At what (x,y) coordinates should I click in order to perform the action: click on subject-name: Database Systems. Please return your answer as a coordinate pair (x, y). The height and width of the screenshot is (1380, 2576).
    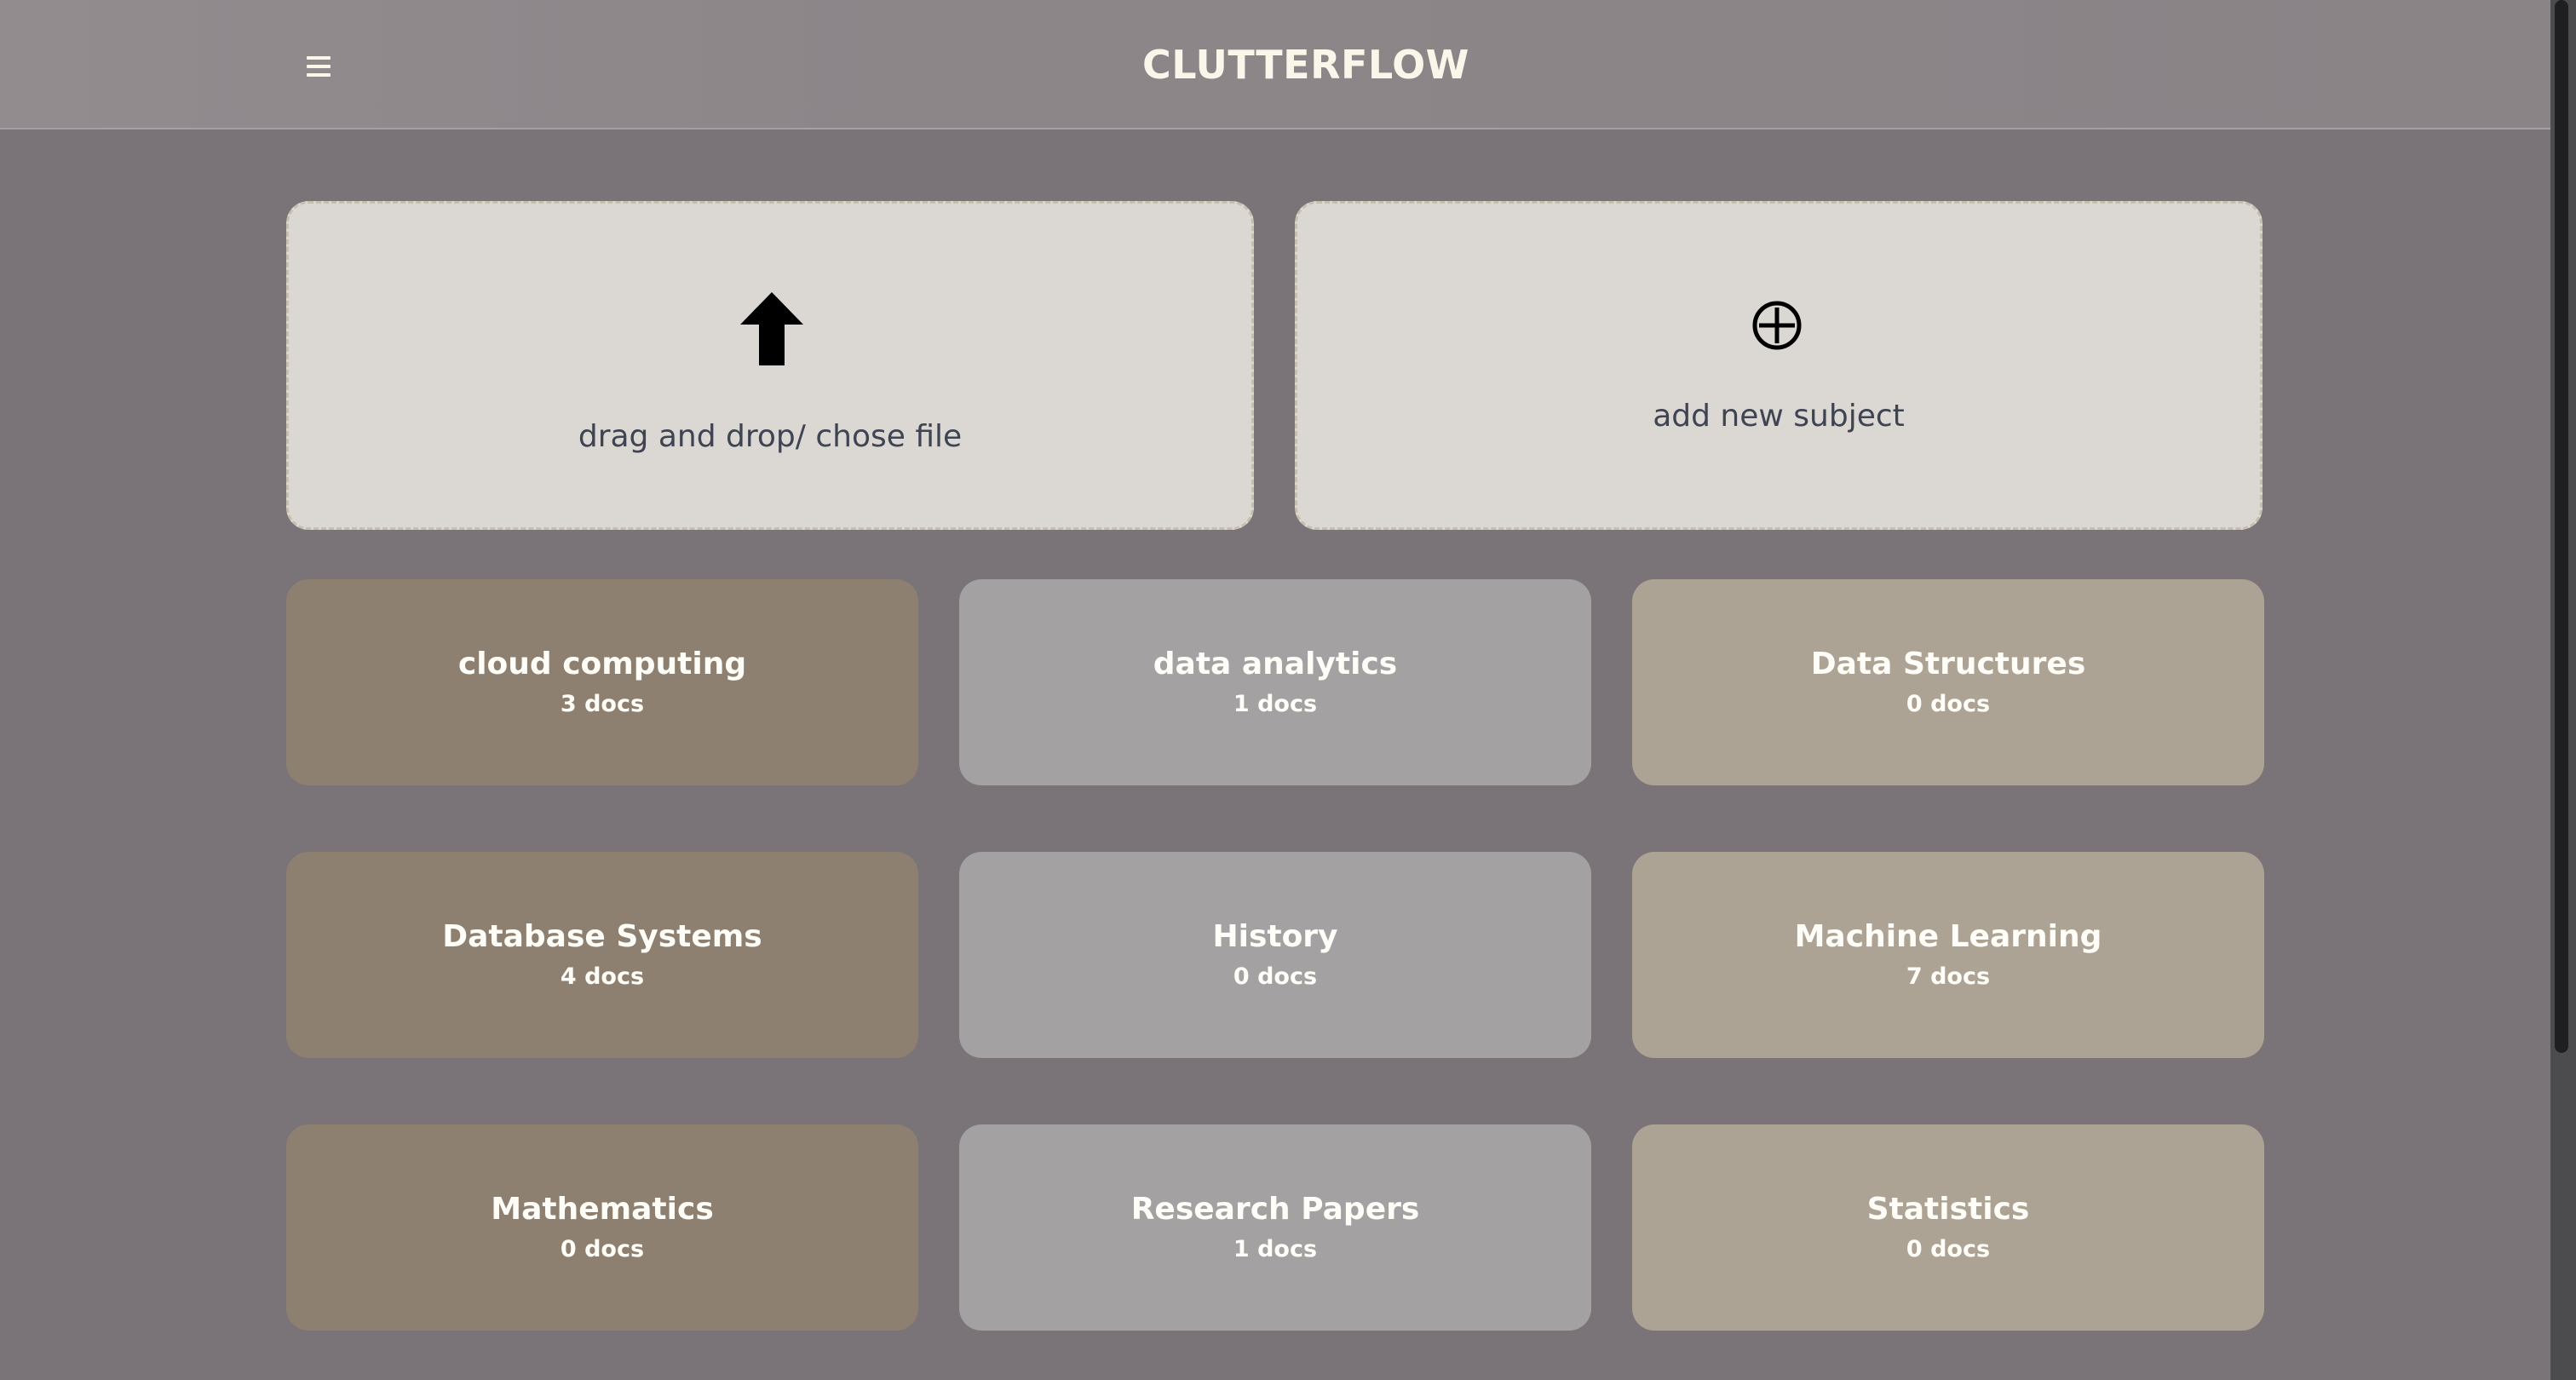
    Looking at the image, I should click on (602, 937).